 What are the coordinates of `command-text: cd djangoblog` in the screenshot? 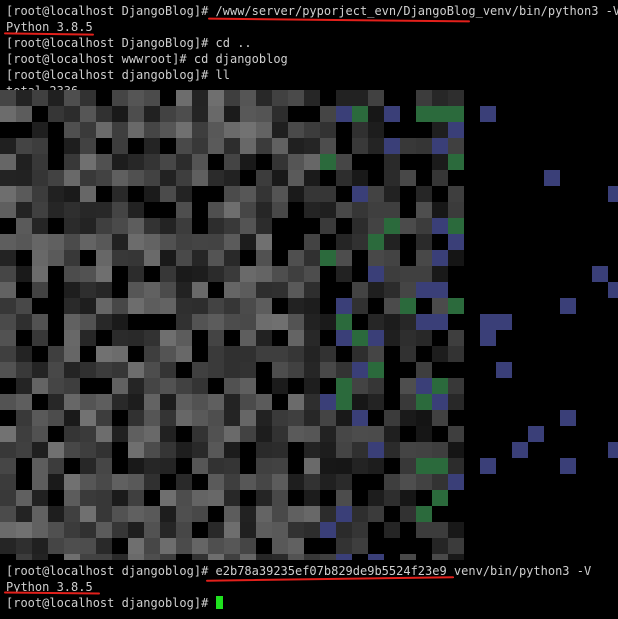 It's located at (240, 59).